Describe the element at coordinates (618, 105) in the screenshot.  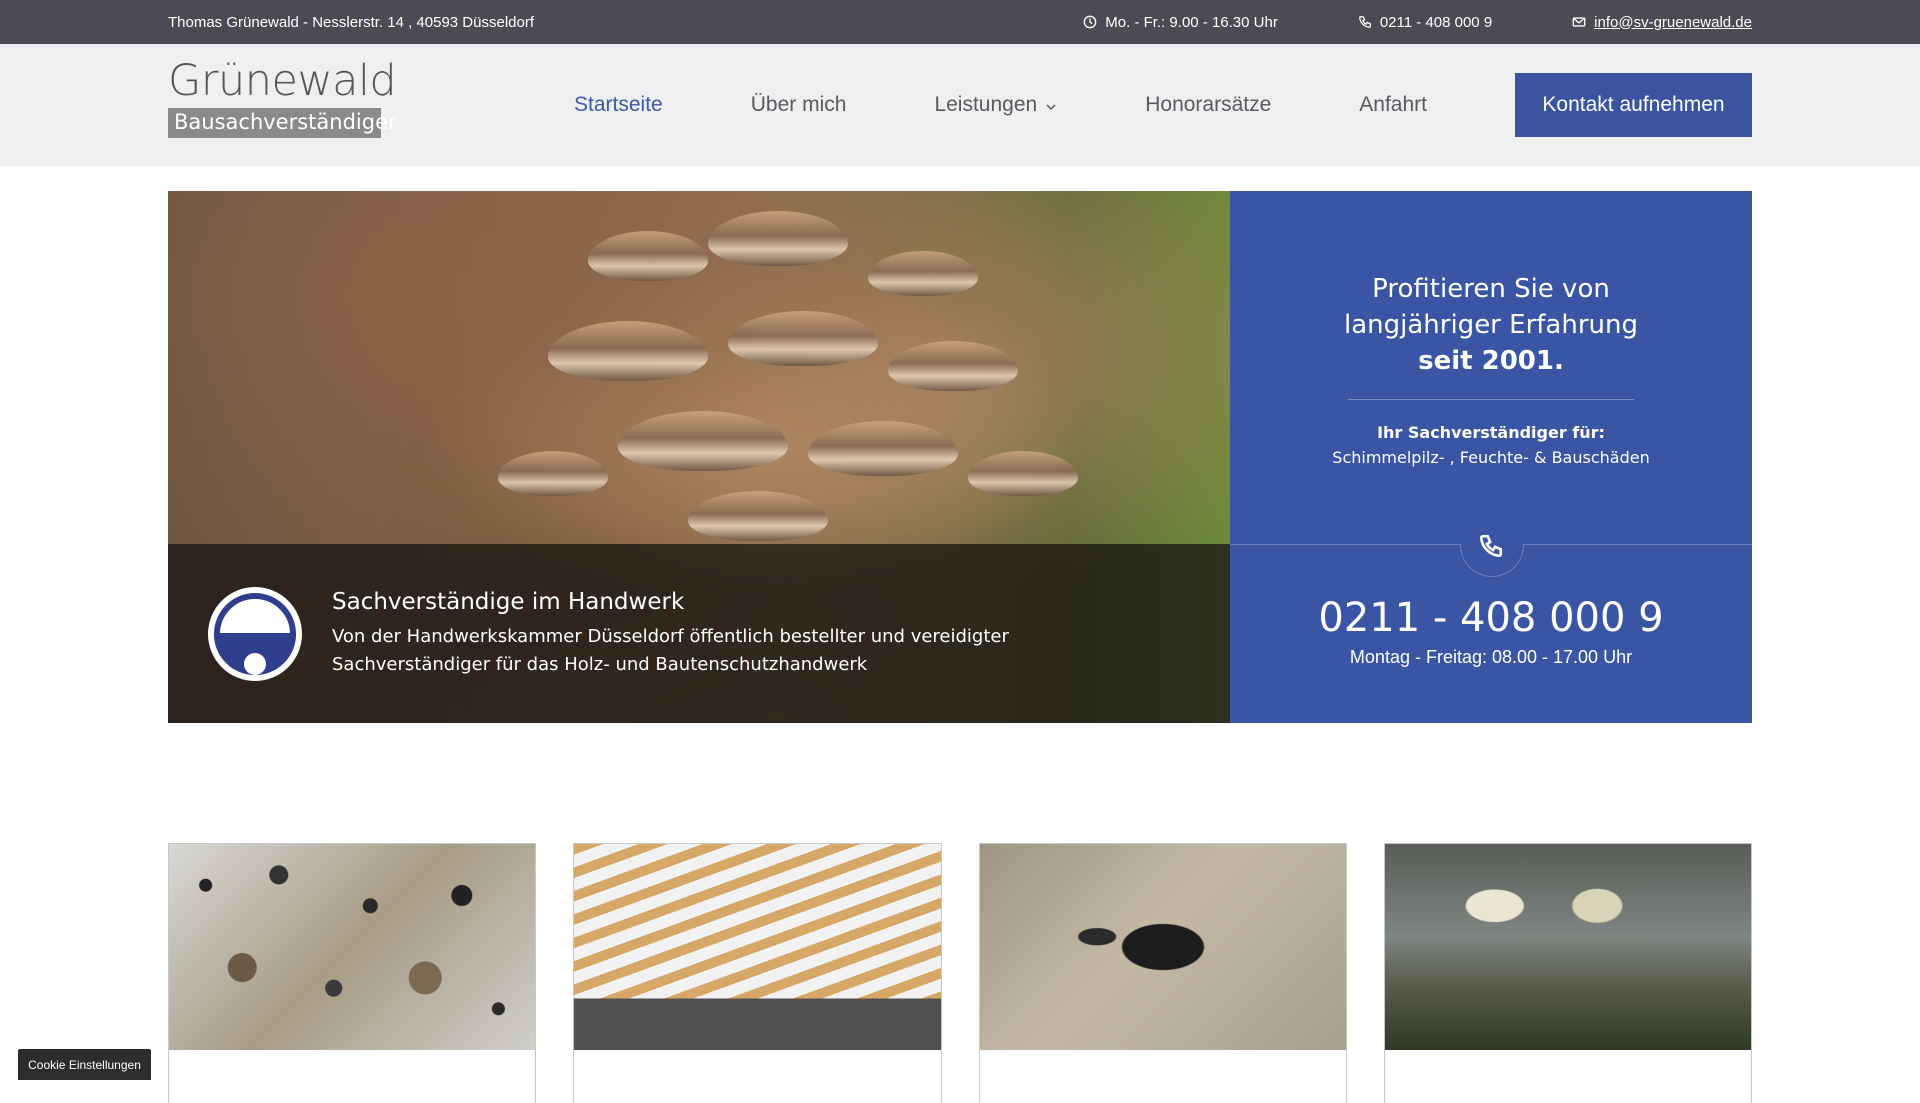
I see `nav-item-startseite: Startseite` at that location.